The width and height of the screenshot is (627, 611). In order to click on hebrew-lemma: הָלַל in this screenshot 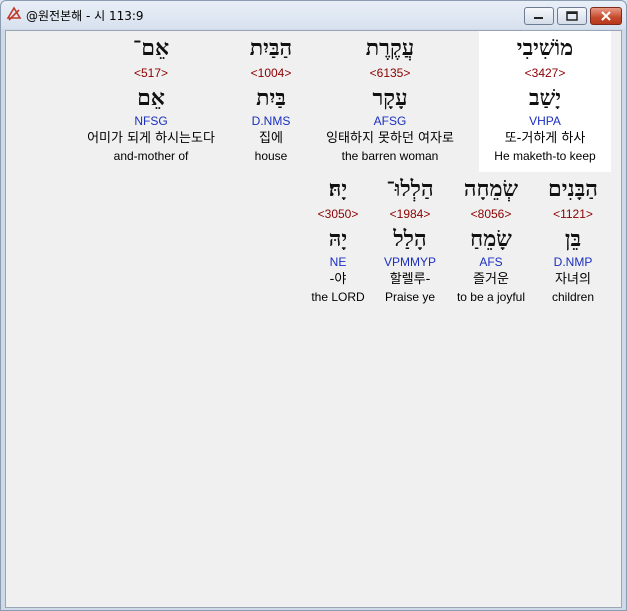, I will do `click(410, 239)`.